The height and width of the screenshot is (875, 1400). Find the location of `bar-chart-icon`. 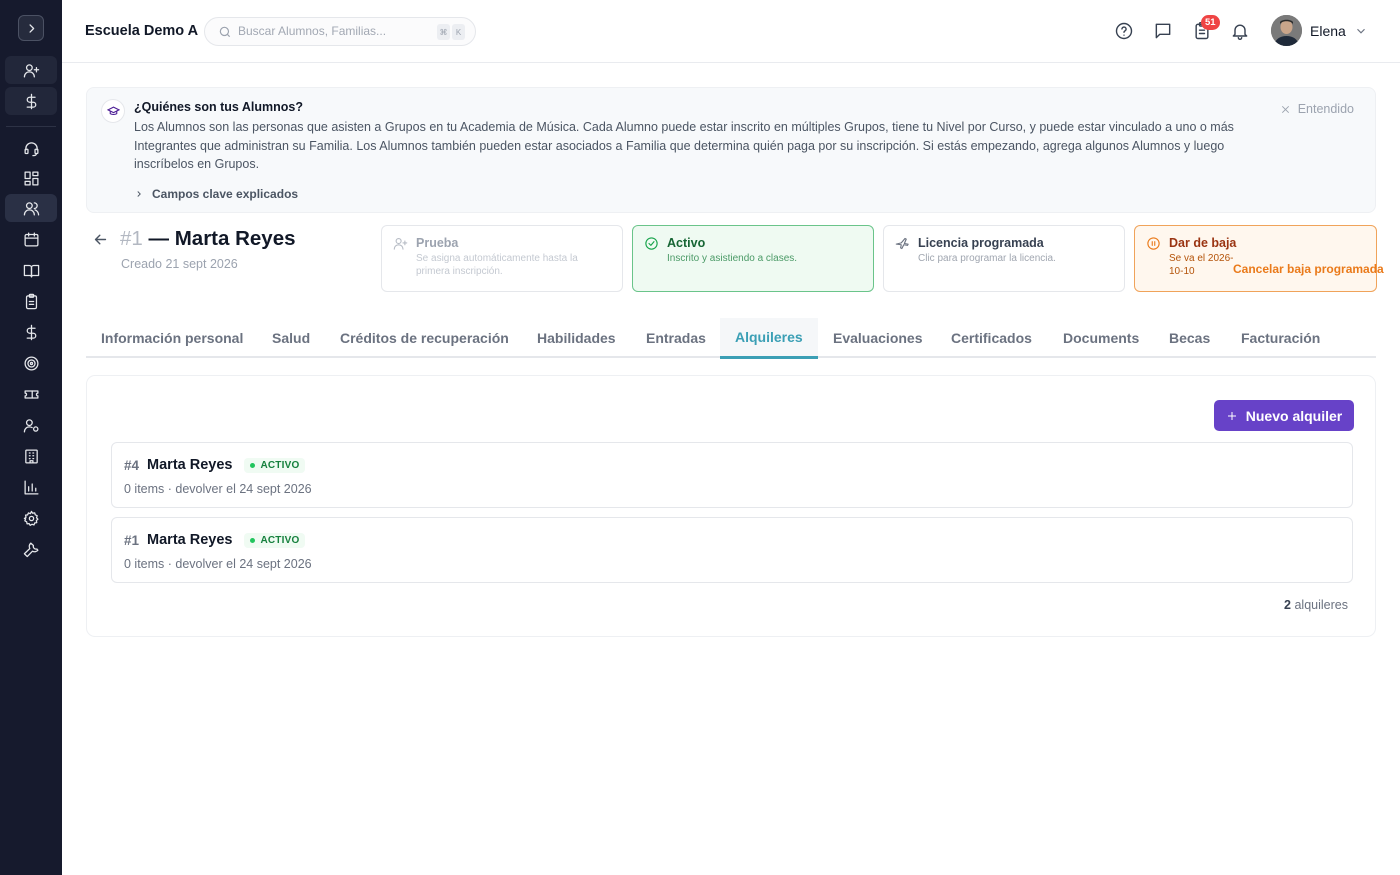

bar-chart-icon is located at coordinates (31, 487).